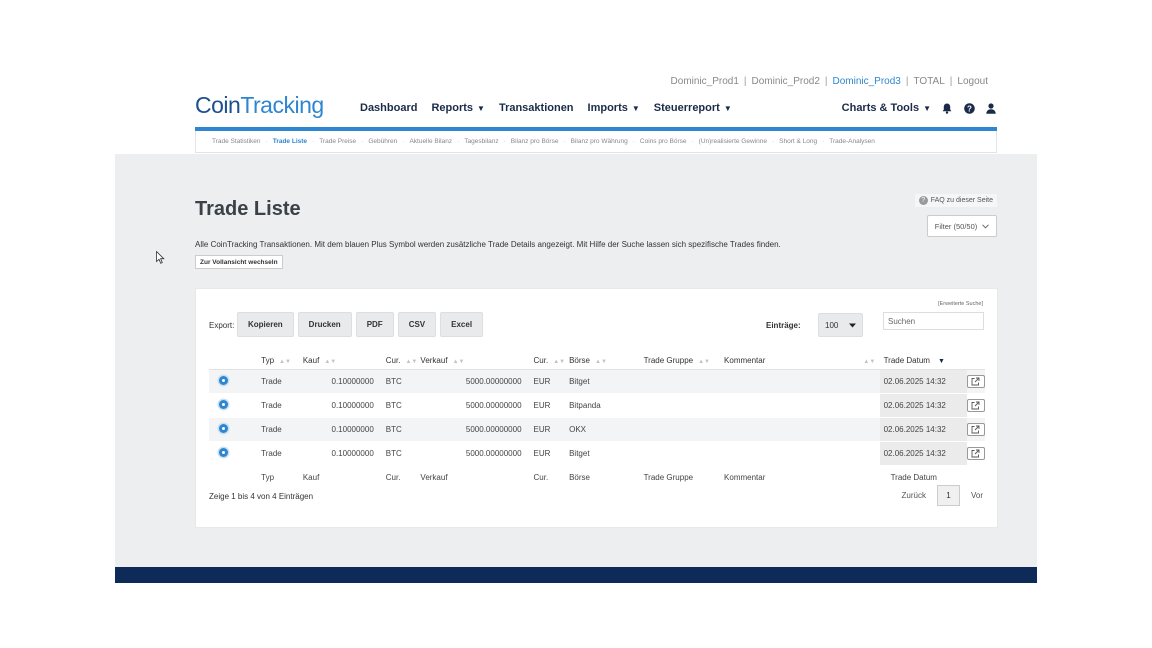  Describe the element at coordinates (960, 304) in the screenshot. I see `extended-search-link: [Erweiterte Suche]` at that location.